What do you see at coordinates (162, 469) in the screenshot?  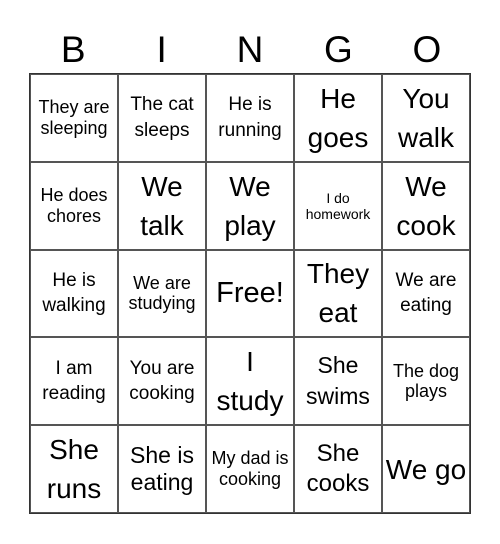 I see `bingo-cell: She is eating` at bounding box center [162, 469].